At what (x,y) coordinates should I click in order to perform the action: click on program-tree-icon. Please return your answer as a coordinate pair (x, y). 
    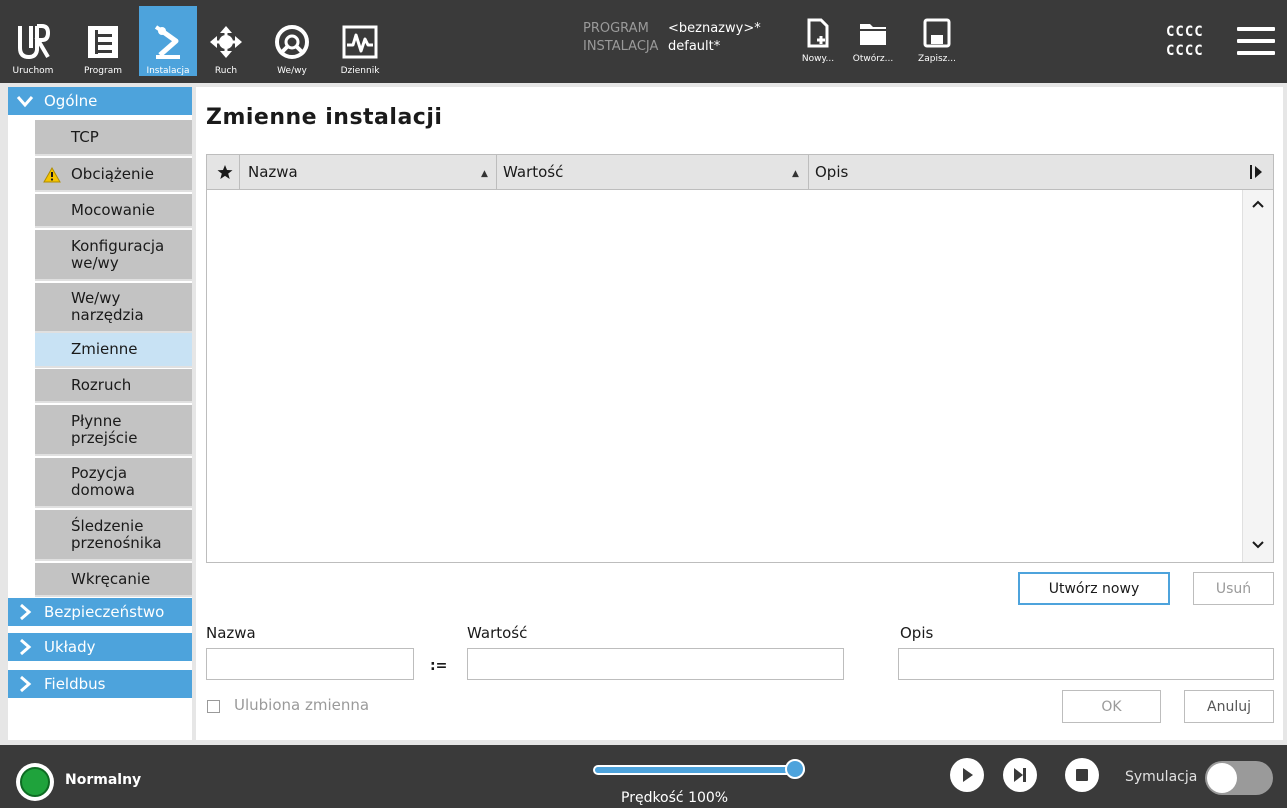
    Looking at the image, I should click on (103, 42).